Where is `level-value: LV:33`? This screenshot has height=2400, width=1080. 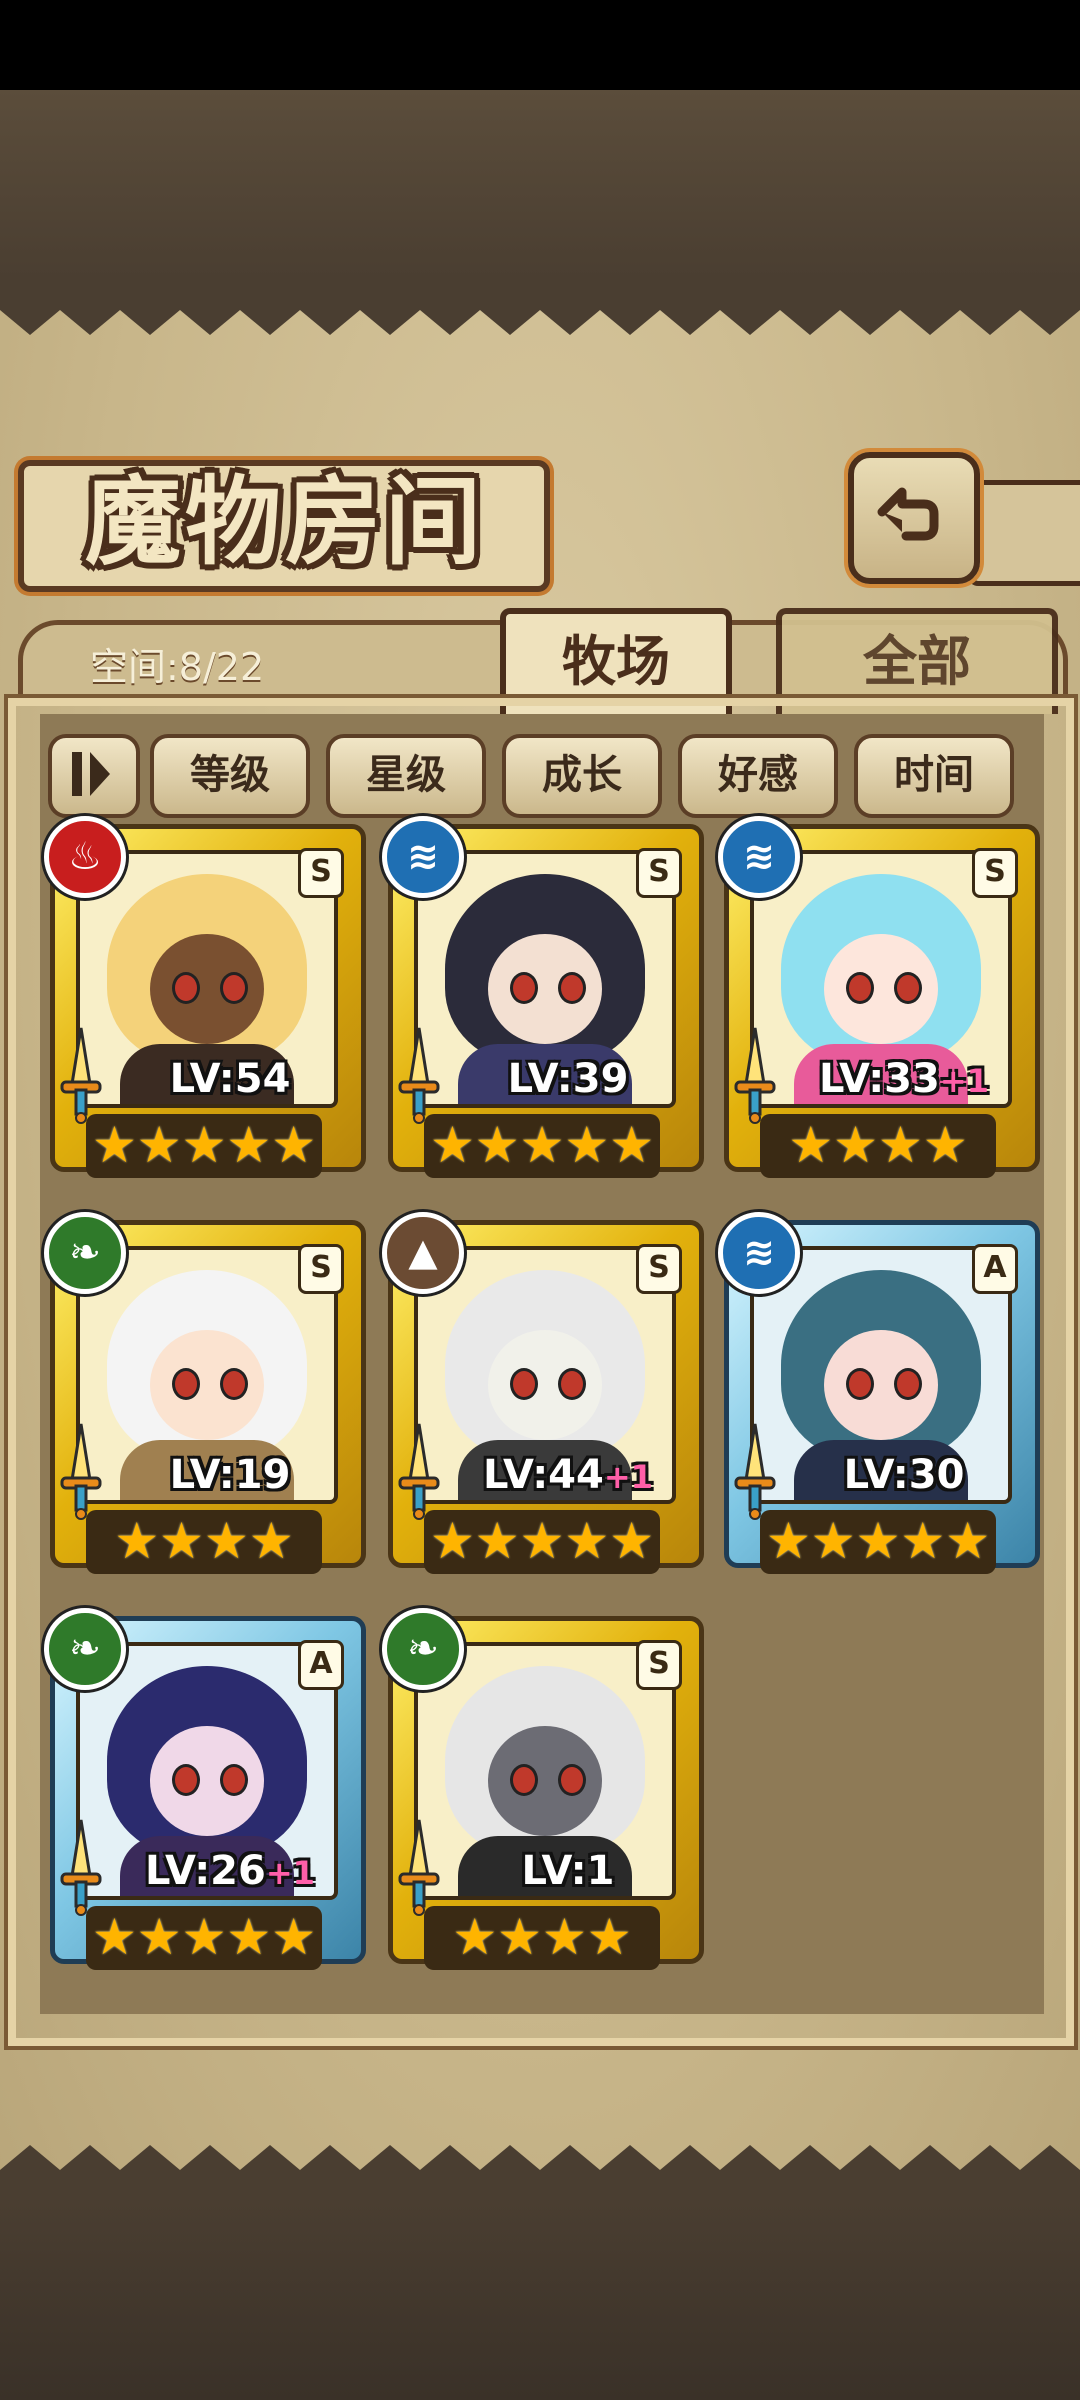 level-value: LV:33 is located at coordinates (879, 1079).